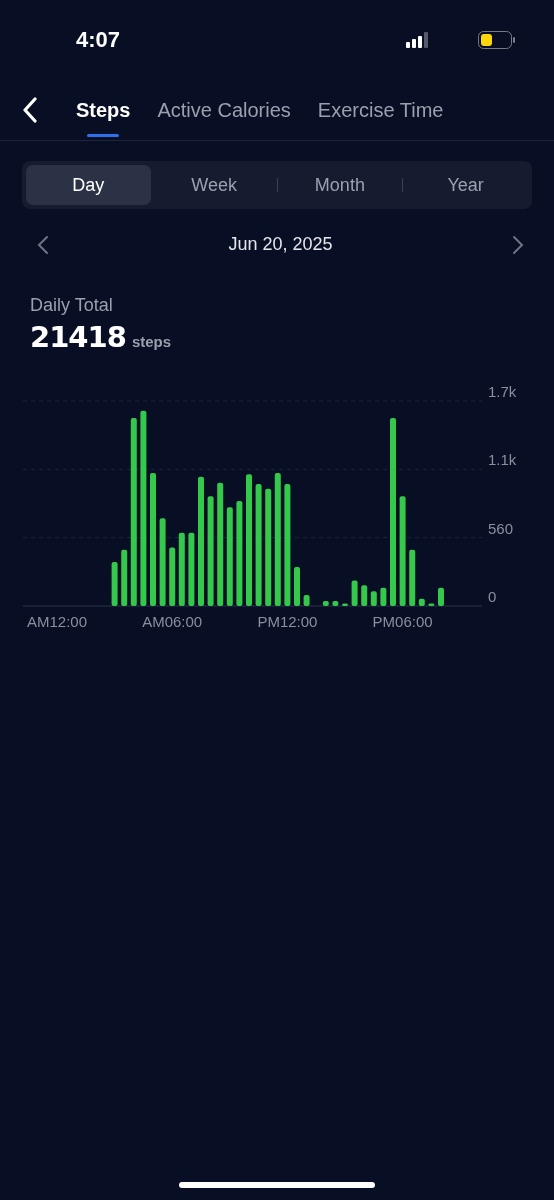  Describe the element at coordinates (402, 621) in the screenshot. I see `x-tick-label: PM06:00` at that location.